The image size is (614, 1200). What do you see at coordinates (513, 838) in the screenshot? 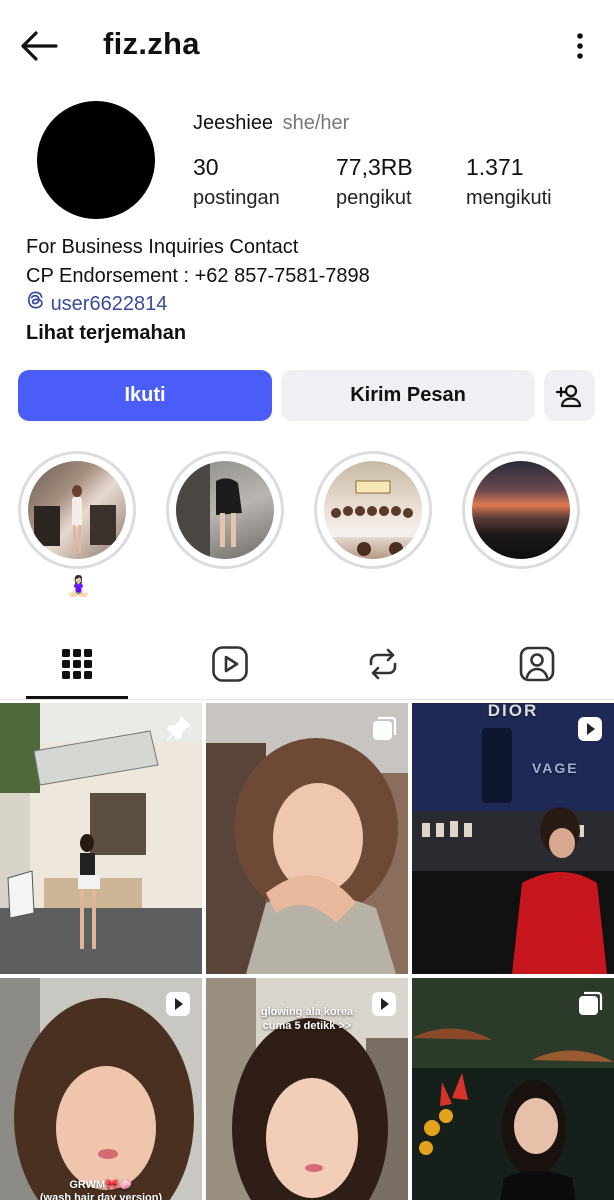
I see `post-thumbnail: DIOR VAGE` at bounding box center [513, 838].